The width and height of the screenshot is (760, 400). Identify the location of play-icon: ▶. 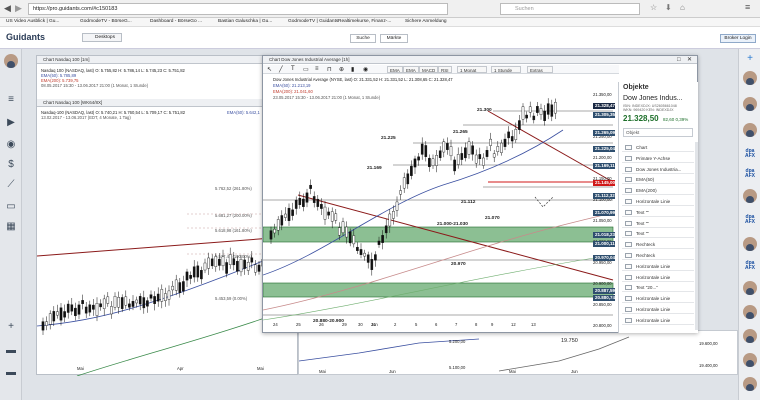
(11, 123).